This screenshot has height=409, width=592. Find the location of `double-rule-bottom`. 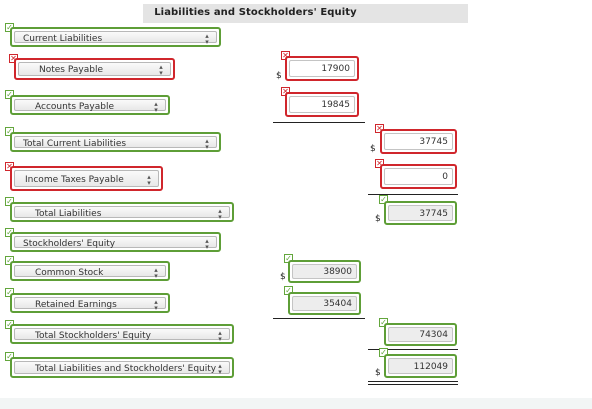

double-rule-bottom is located at coordinates (413, 384).